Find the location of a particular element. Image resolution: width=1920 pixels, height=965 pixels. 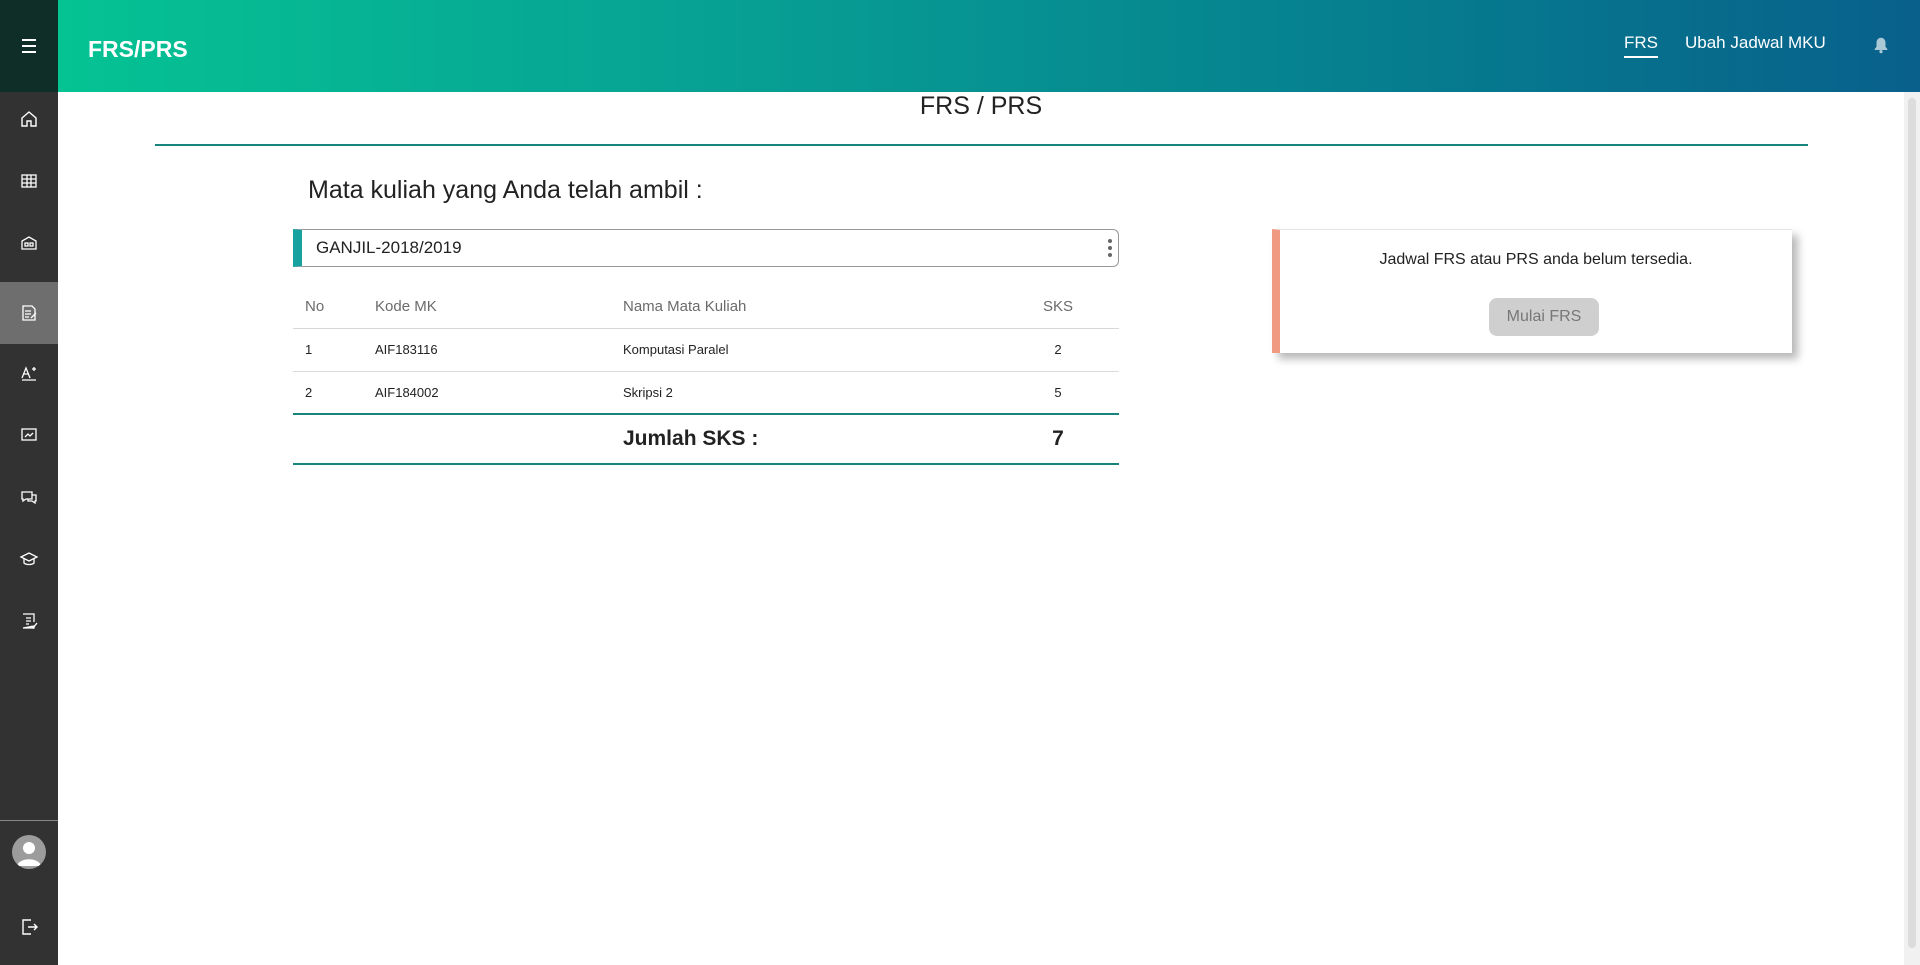

title-divider is located at coordinates (981, 145).